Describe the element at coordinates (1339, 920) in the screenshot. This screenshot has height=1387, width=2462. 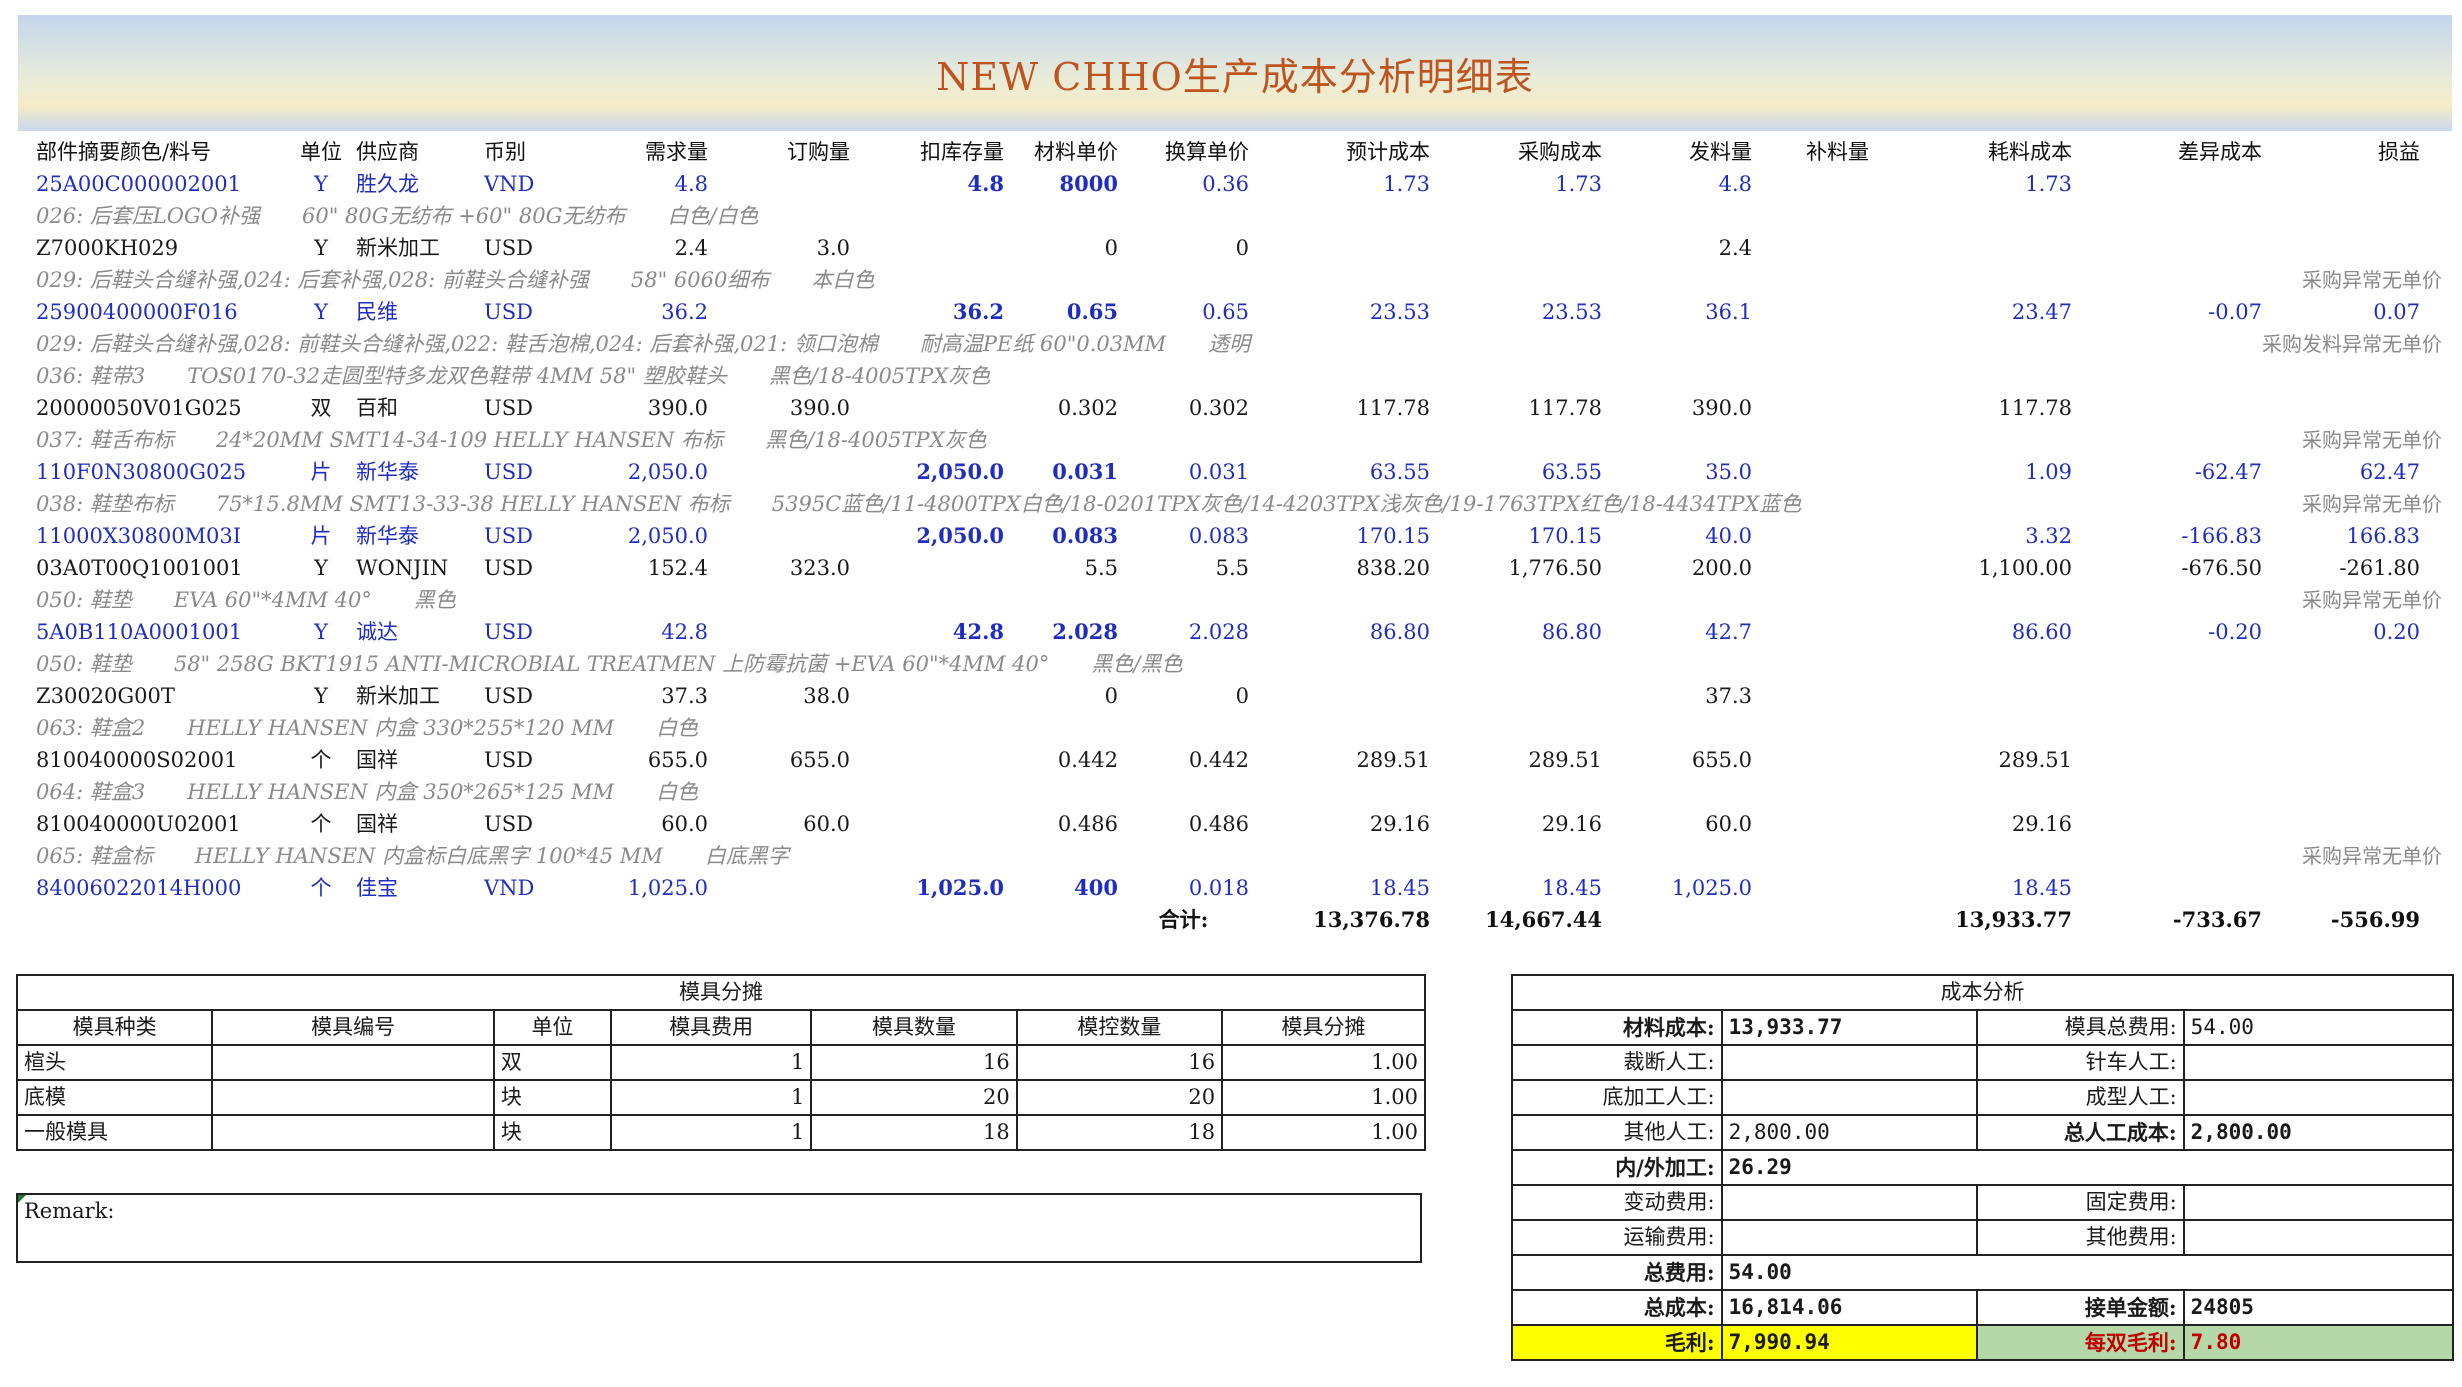
I see `total-est-cost: 13,376.78` at that location.